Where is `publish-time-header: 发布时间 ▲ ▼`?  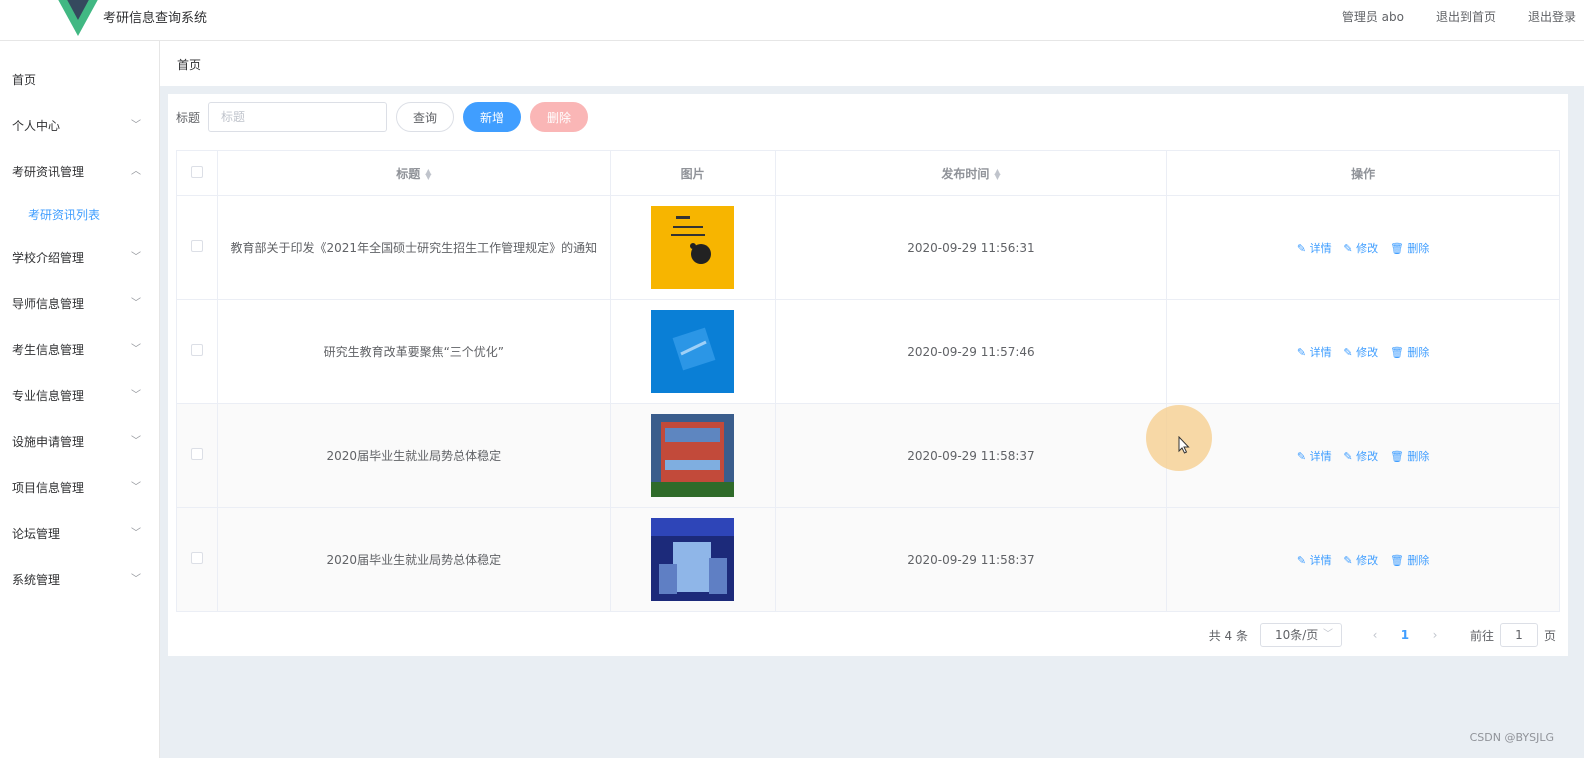 publish-time-header: 发布时间 ▲ ▼ is located at coordinates (971, 173).